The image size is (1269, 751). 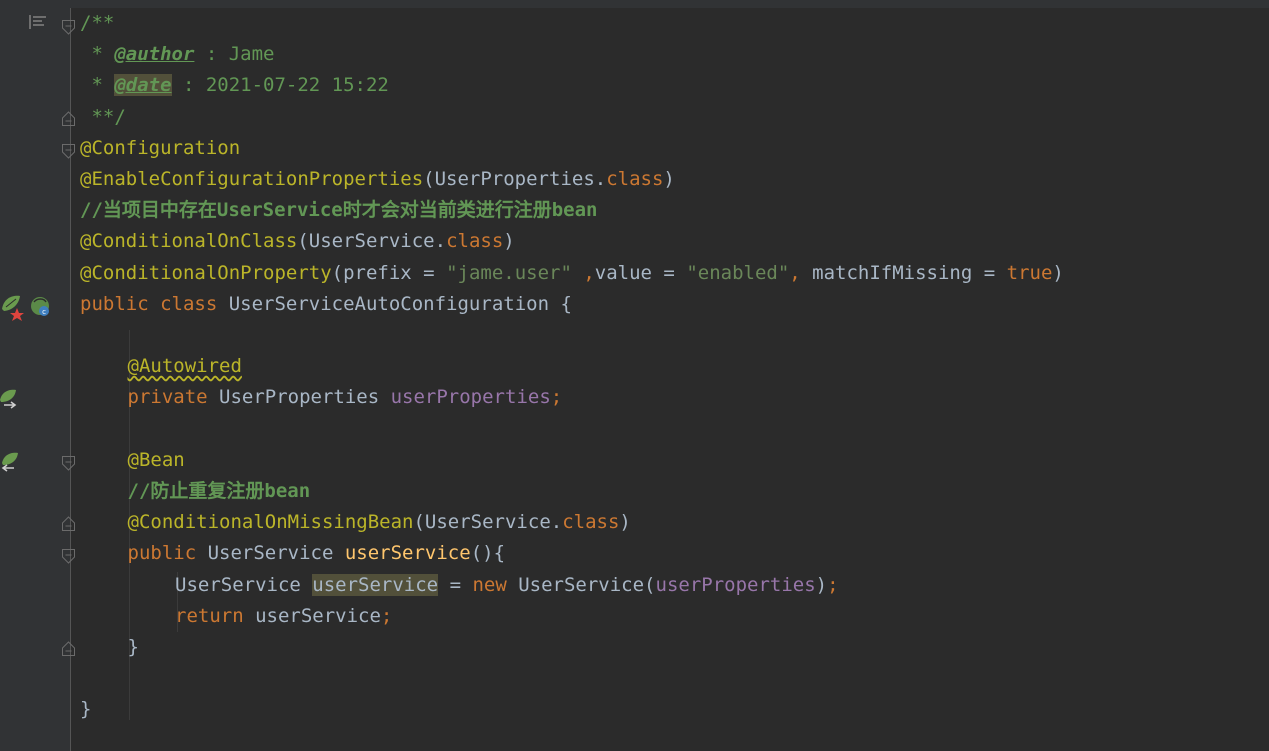 I want to click on code-token: //当项目中存在UserService时才会对当前类进行注册bean, so click(x=339, y=210).